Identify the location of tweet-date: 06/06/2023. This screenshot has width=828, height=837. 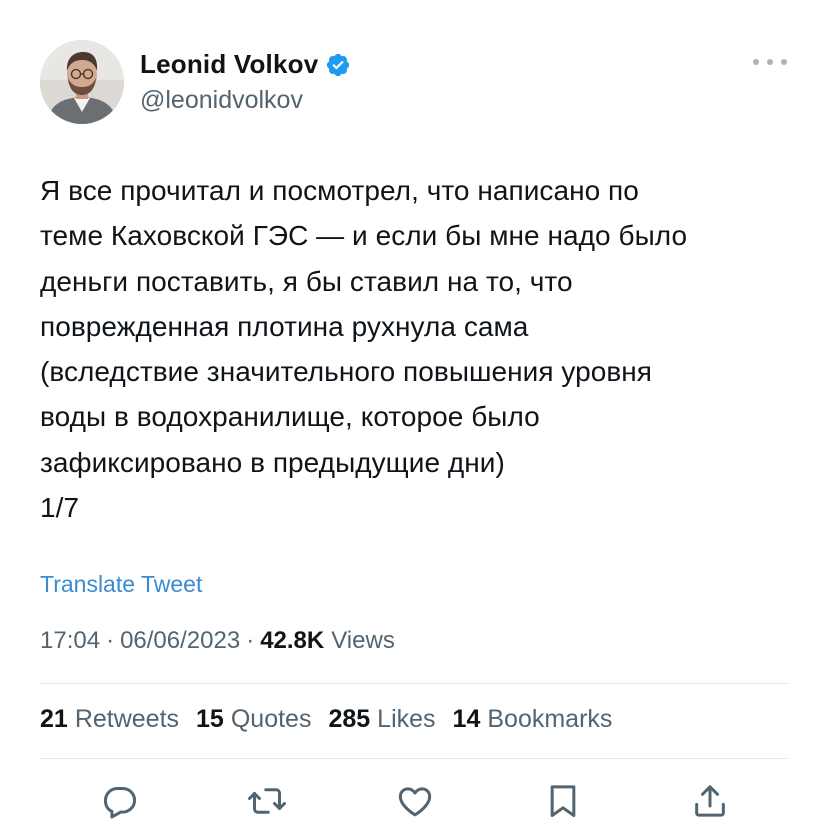
(180, 641).